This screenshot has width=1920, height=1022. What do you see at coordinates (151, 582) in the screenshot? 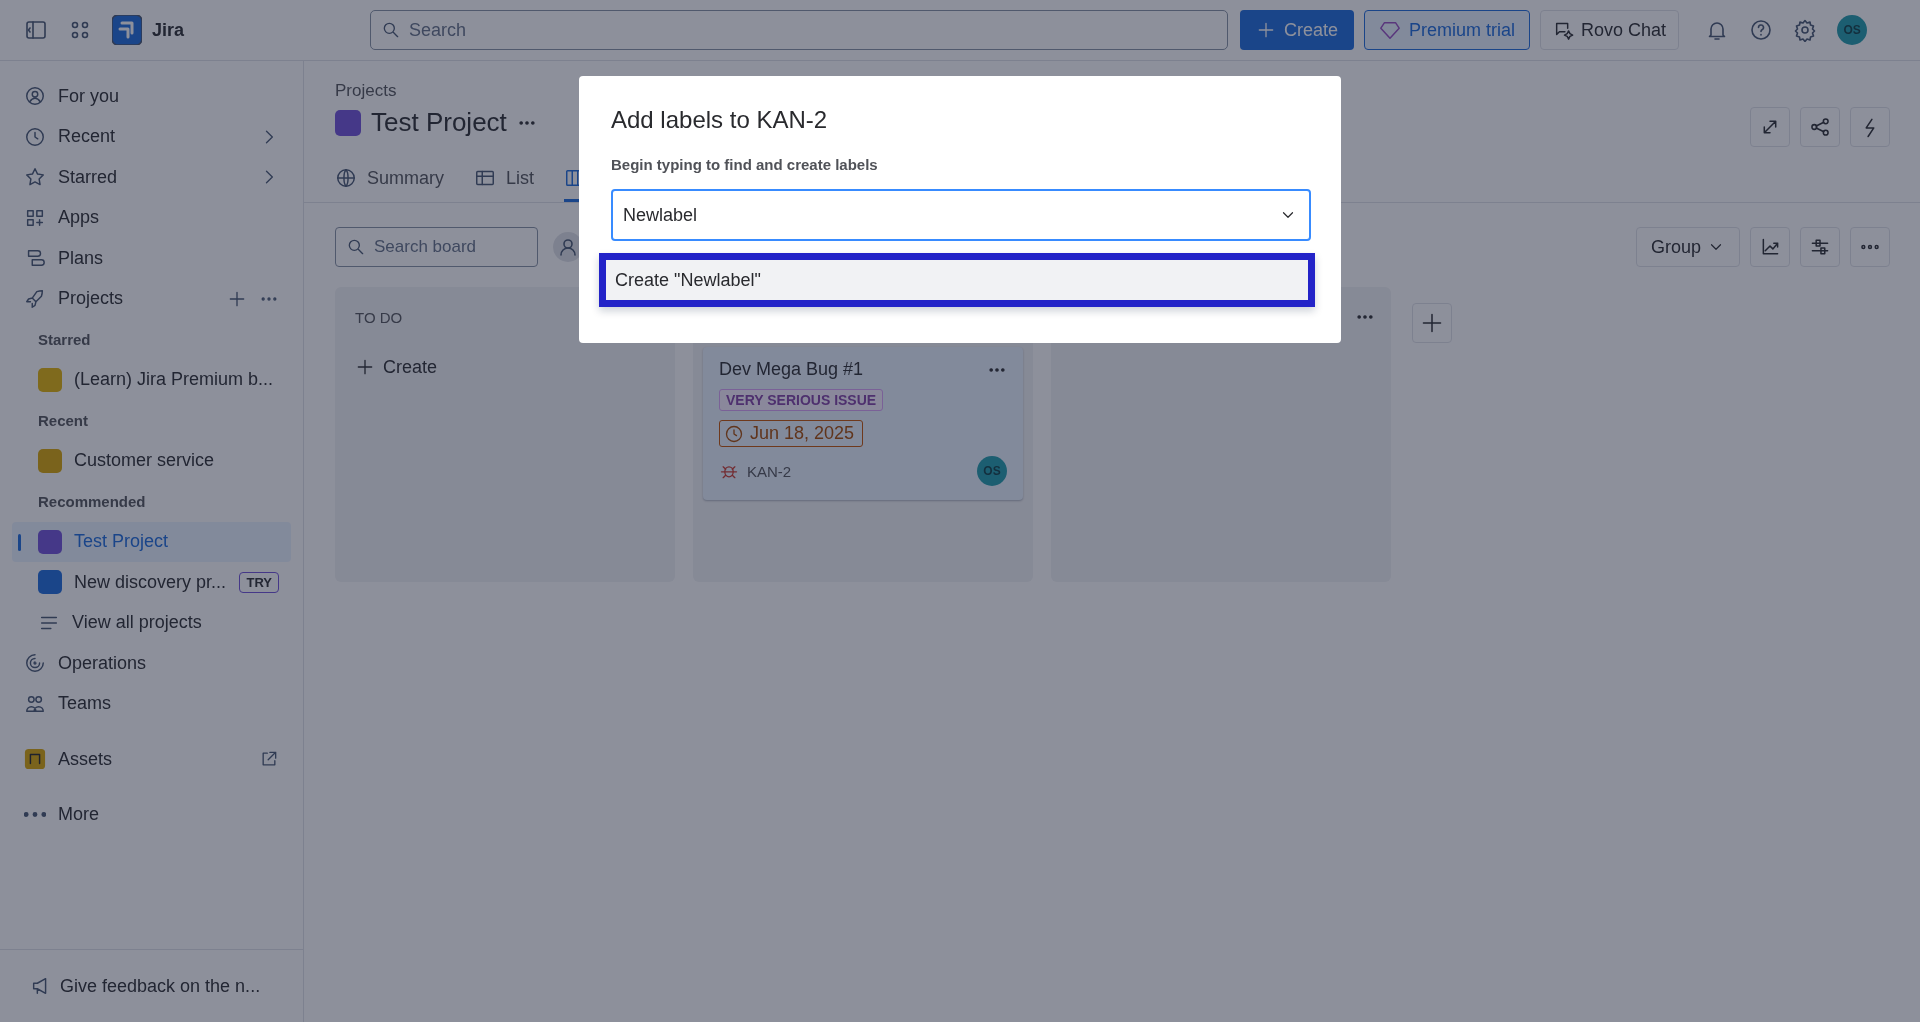
I see `project-item: New discovery pr... TRY` at bounding box center [151, 582].